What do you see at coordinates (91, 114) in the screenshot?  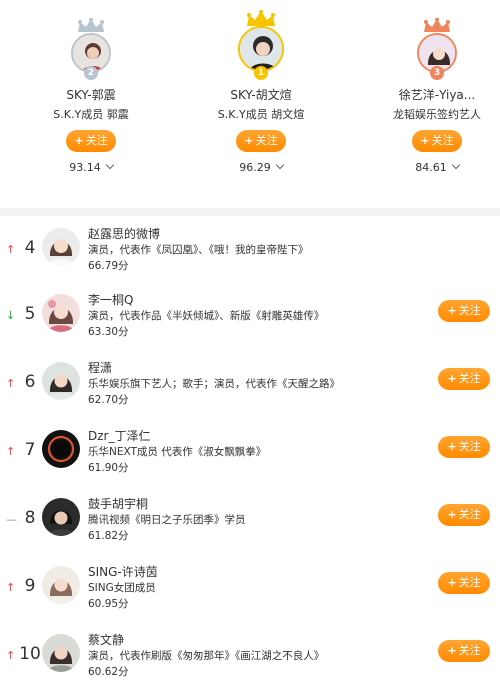 I see `user-description: S.K.Y成员 郭震` at bounding box center [91, 114].